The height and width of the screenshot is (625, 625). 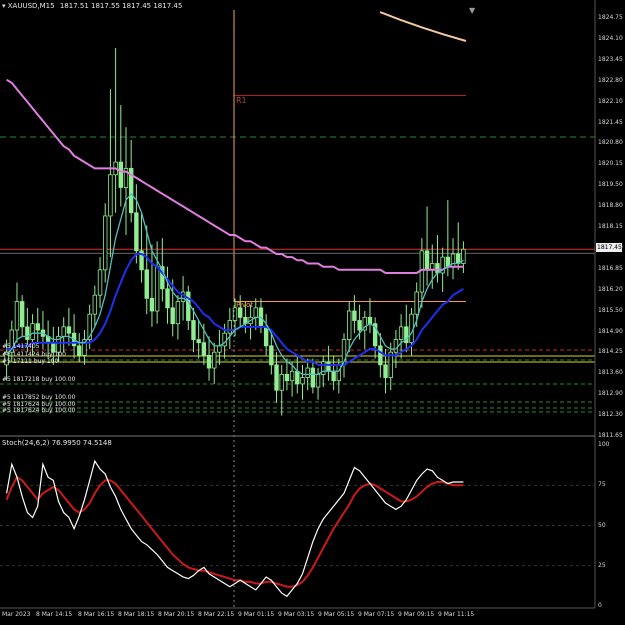 I want to click on price-tick-label: 1818.80, so click(x=610, y=206).